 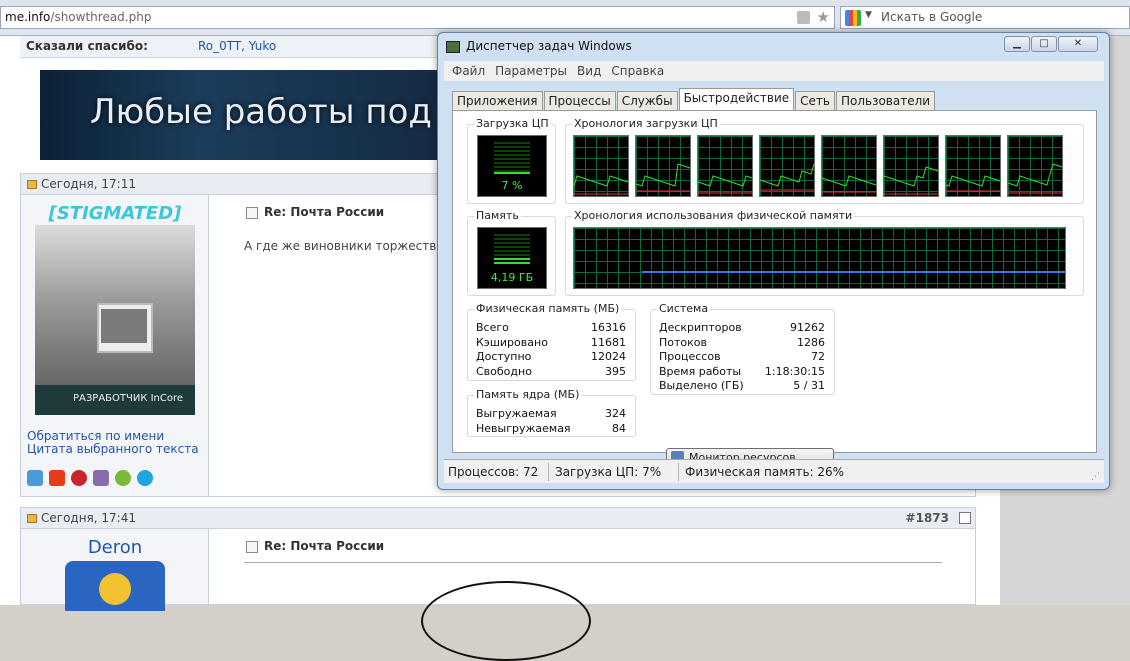 I want to click on post-header: Сегодня, 17:41 #1873, so click(x=498, y=518).